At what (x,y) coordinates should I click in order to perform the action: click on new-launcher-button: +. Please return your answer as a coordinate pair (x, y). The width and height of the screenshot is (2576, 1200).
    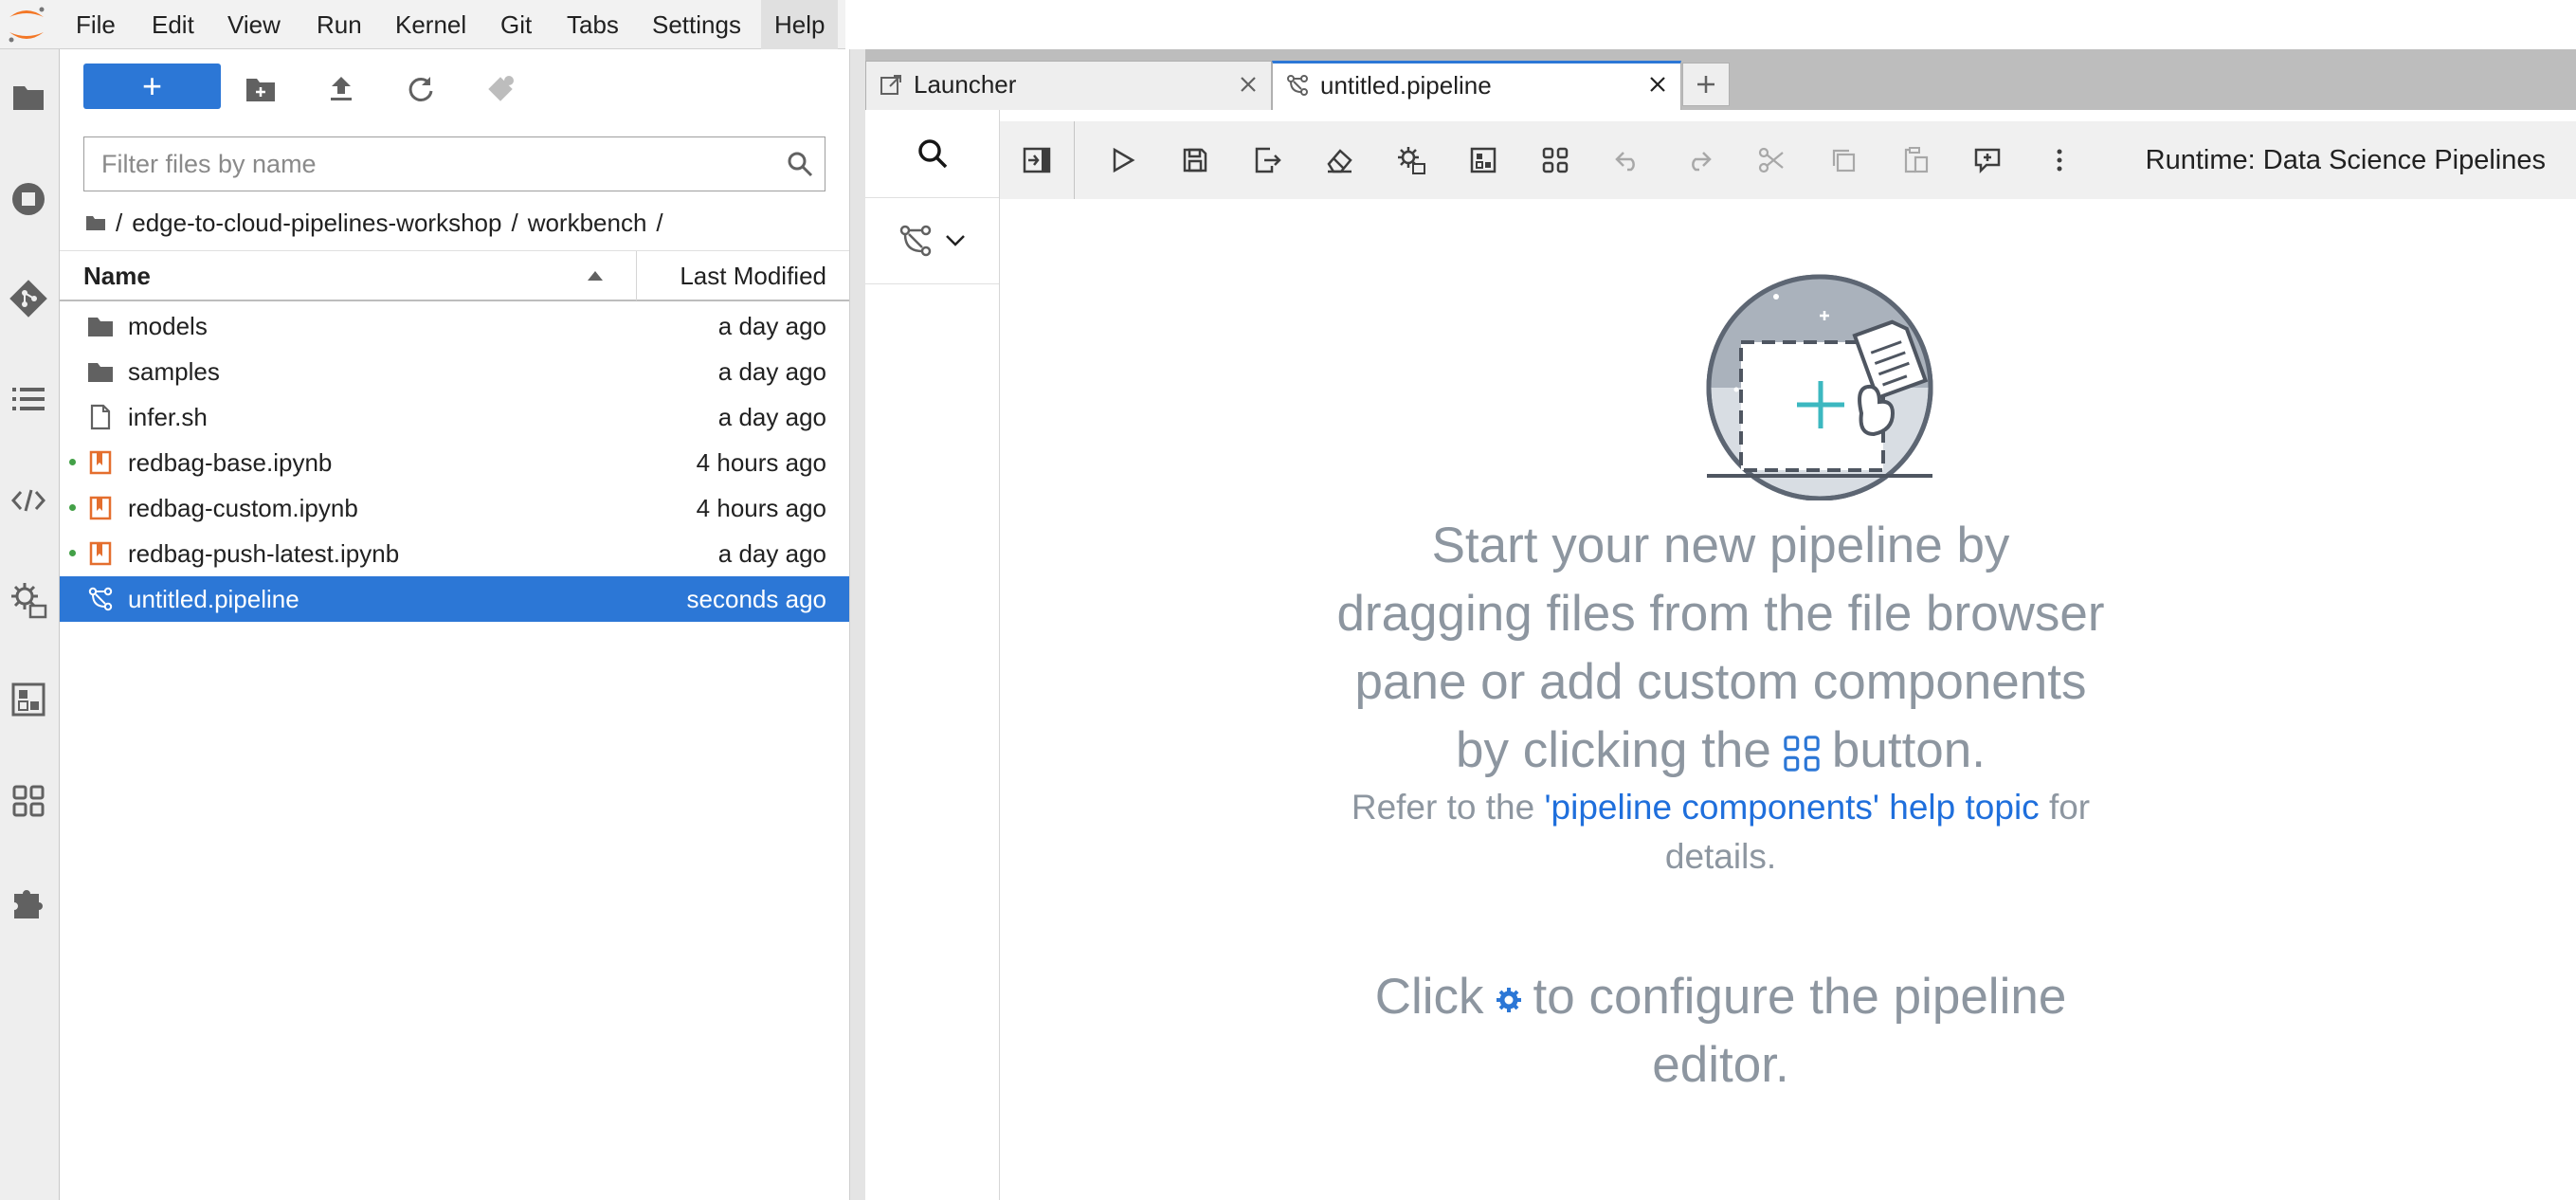
    Looking at the image, I should click on (152, 86).